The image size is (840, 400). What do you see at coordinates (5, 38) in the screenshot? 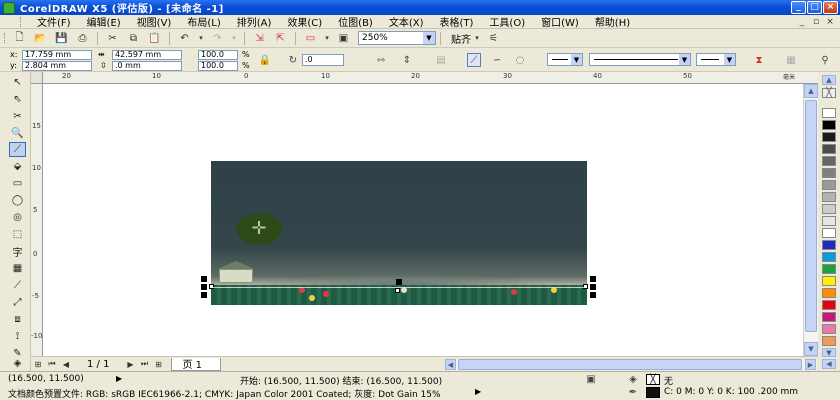
I see `toolbar-grip-handle` at bounding box center [5, 38].